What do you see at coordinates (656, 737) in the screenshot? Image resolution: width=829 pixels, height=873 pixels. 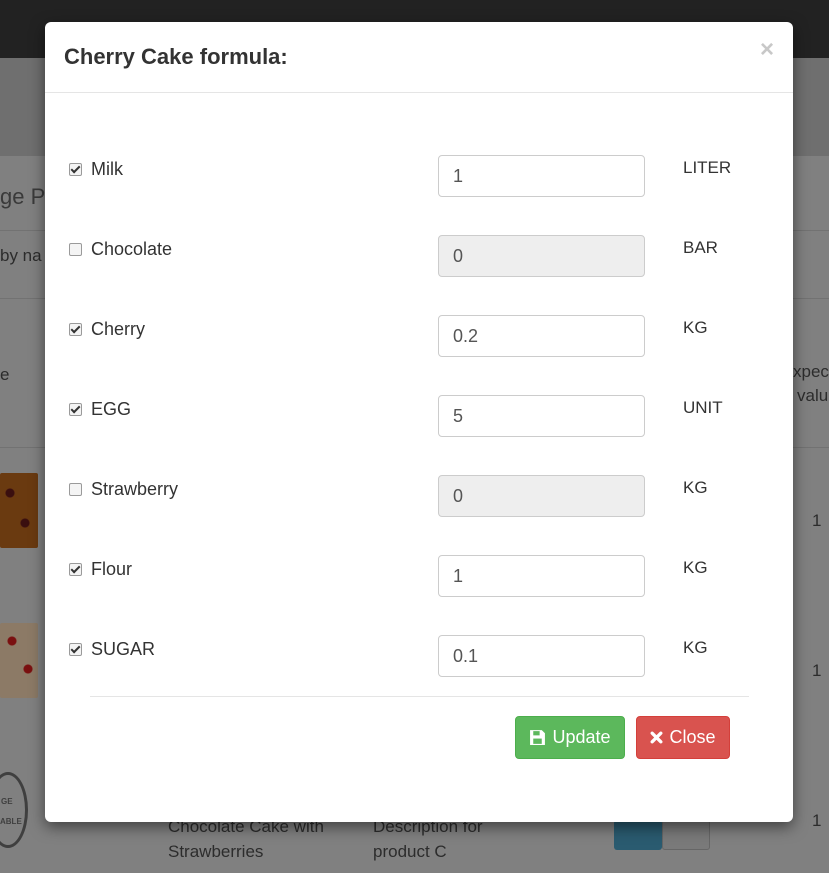 I see `close-icon` at bounding box center [656, 737].